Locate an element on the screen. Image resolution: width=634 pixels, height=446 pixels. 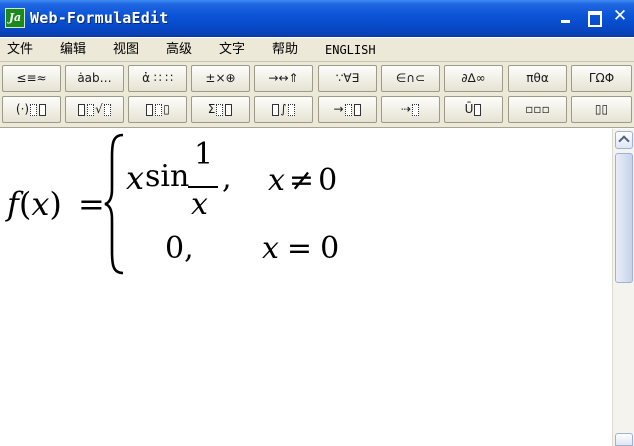
minimize-button is located at coordinates (566, 17).